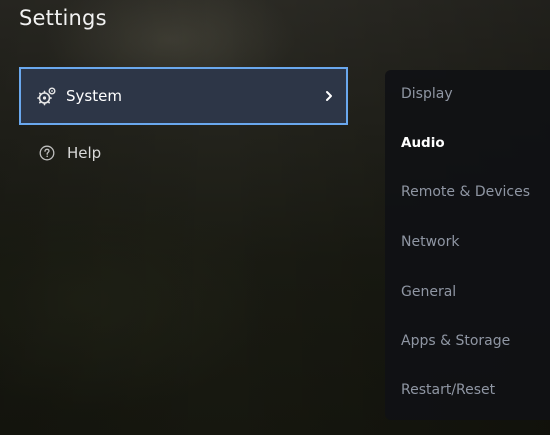  Describe the element at coordinates (183, 96) in the screenshot. I see `menu-item-system: System` at that location.